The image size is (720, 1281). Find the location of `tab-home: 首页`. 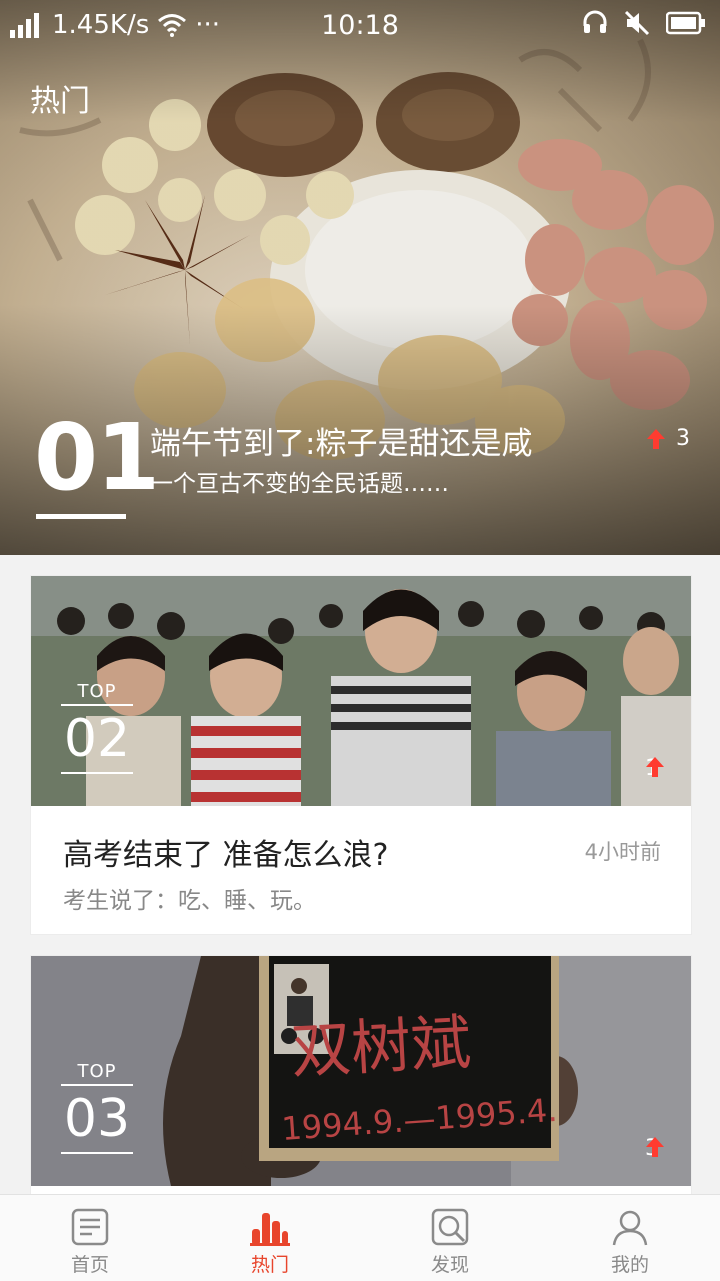

tab-home: 首页 is located at coordinates (90, 1238).